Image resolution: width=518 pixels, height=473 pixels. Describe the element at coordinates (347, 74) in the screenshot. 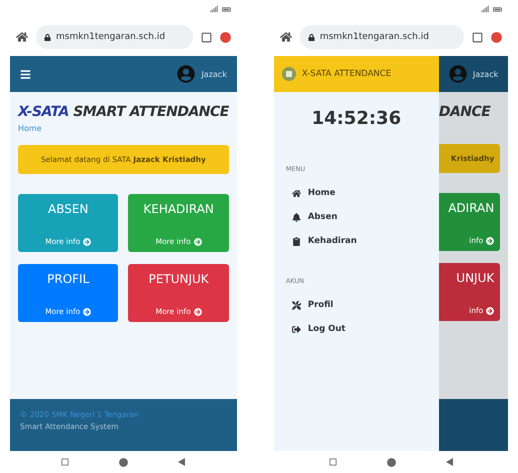

I see `brand-name: X-SATA ATTENDANCE` at that location.